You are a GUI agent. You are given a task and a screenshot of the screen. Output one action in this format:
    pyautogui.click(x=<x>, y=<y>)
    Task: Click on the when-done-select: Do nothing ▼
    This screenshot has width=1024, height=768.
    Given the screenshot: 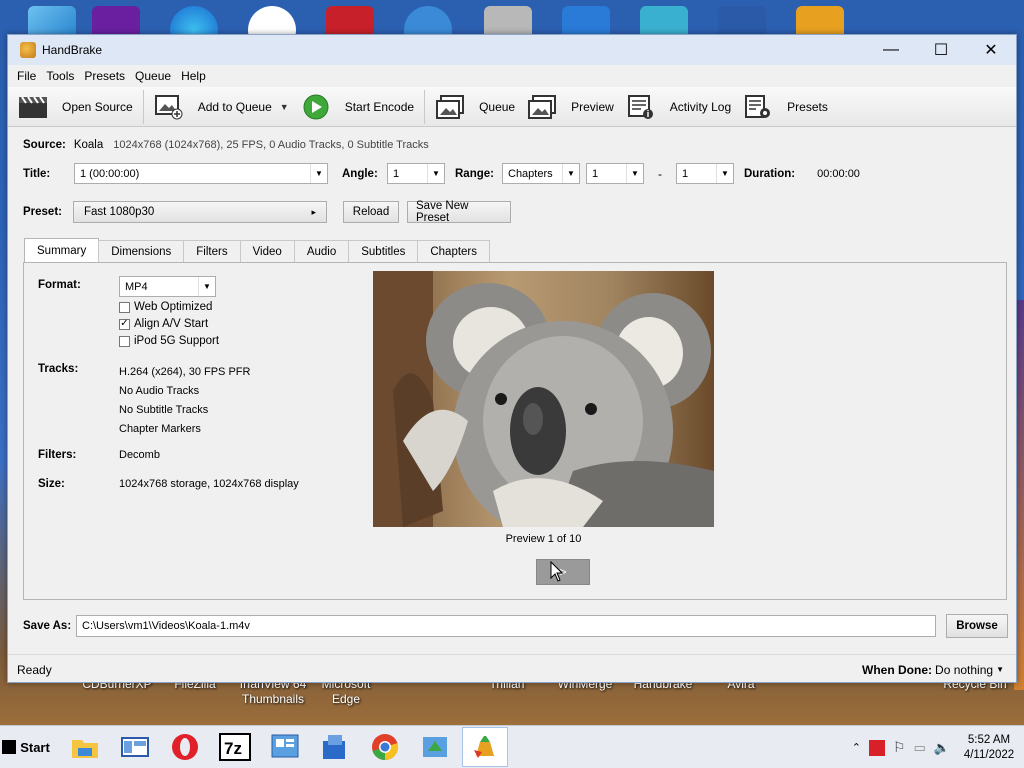 What is the action you would take?
    pyautogui.click(x=969, y=670)
    